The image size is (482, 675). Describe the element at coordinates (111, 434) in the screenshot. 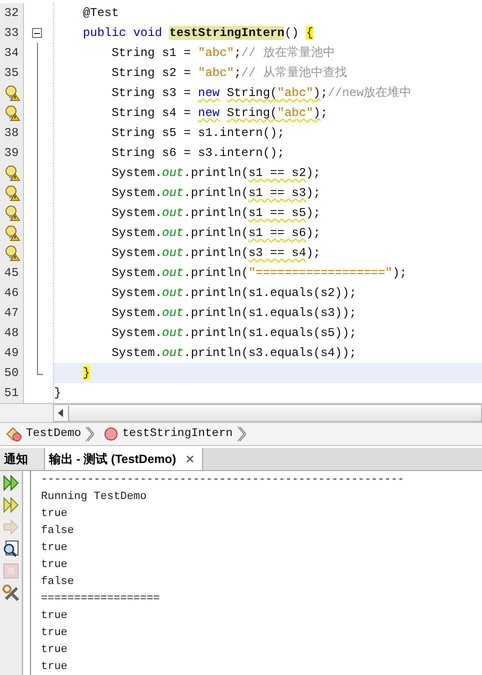

I see `method-icon` at that location.